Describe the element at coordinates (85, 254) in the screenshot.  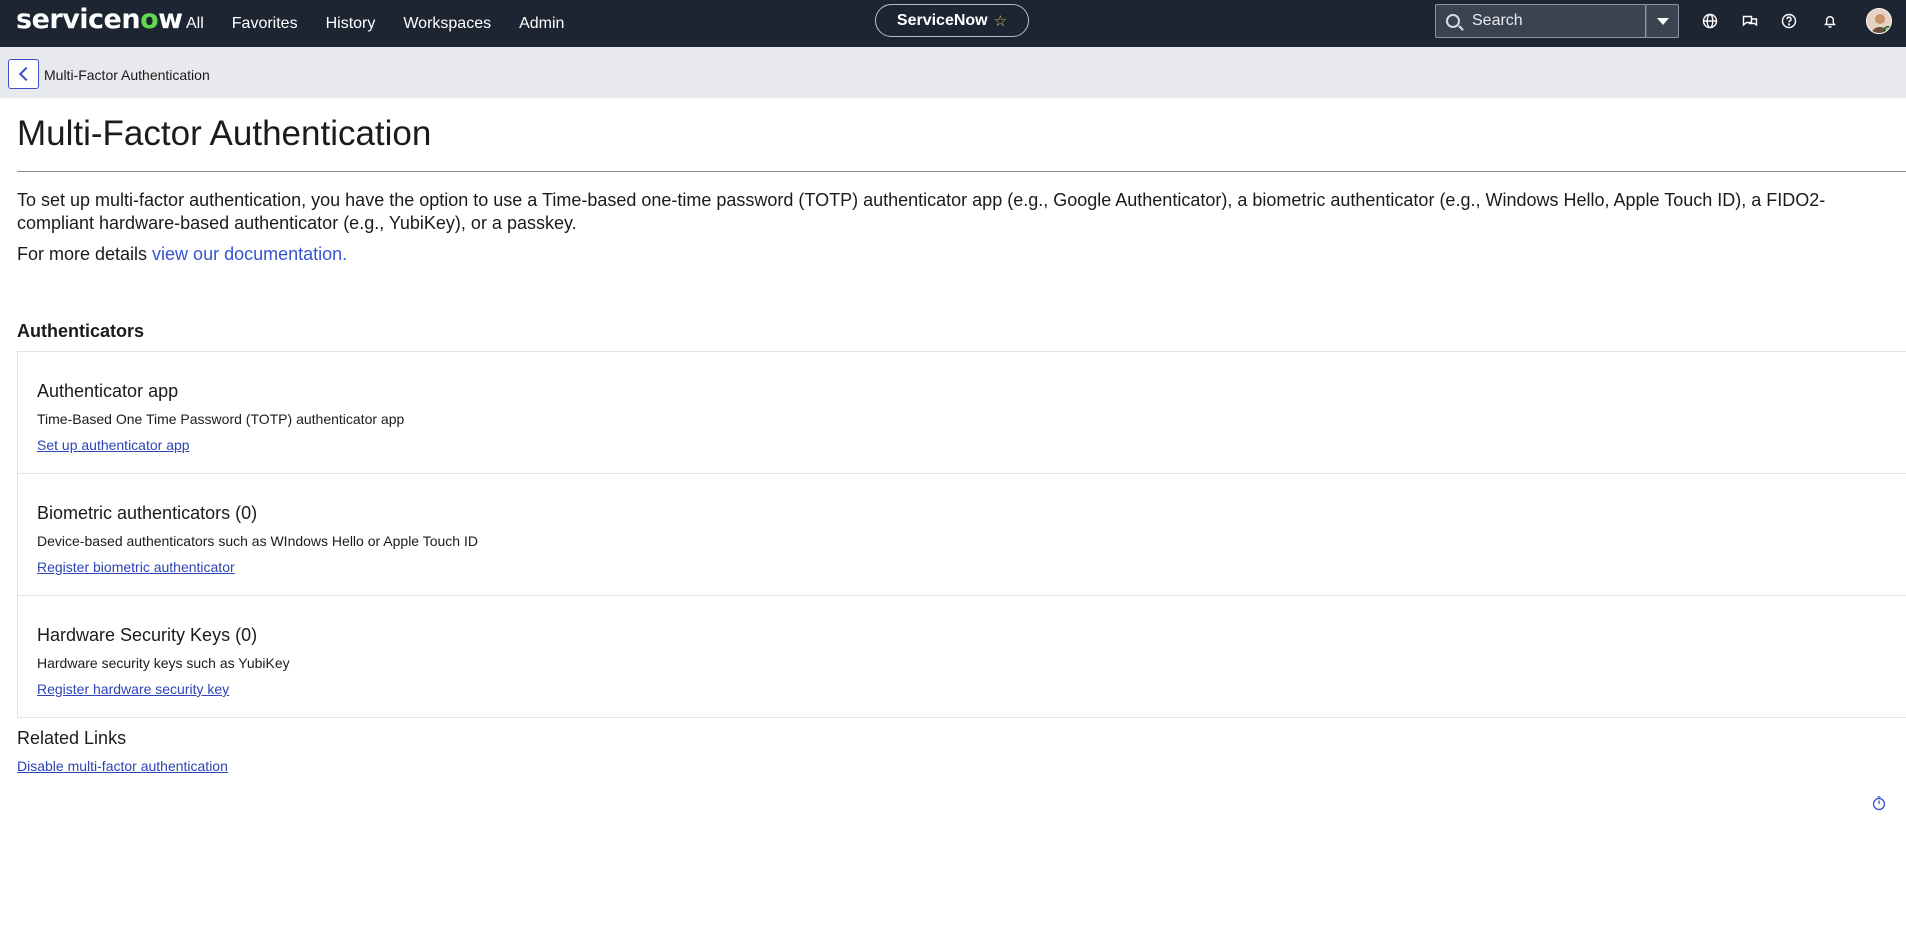
I see `more-details-prefix: For more details` at that location.